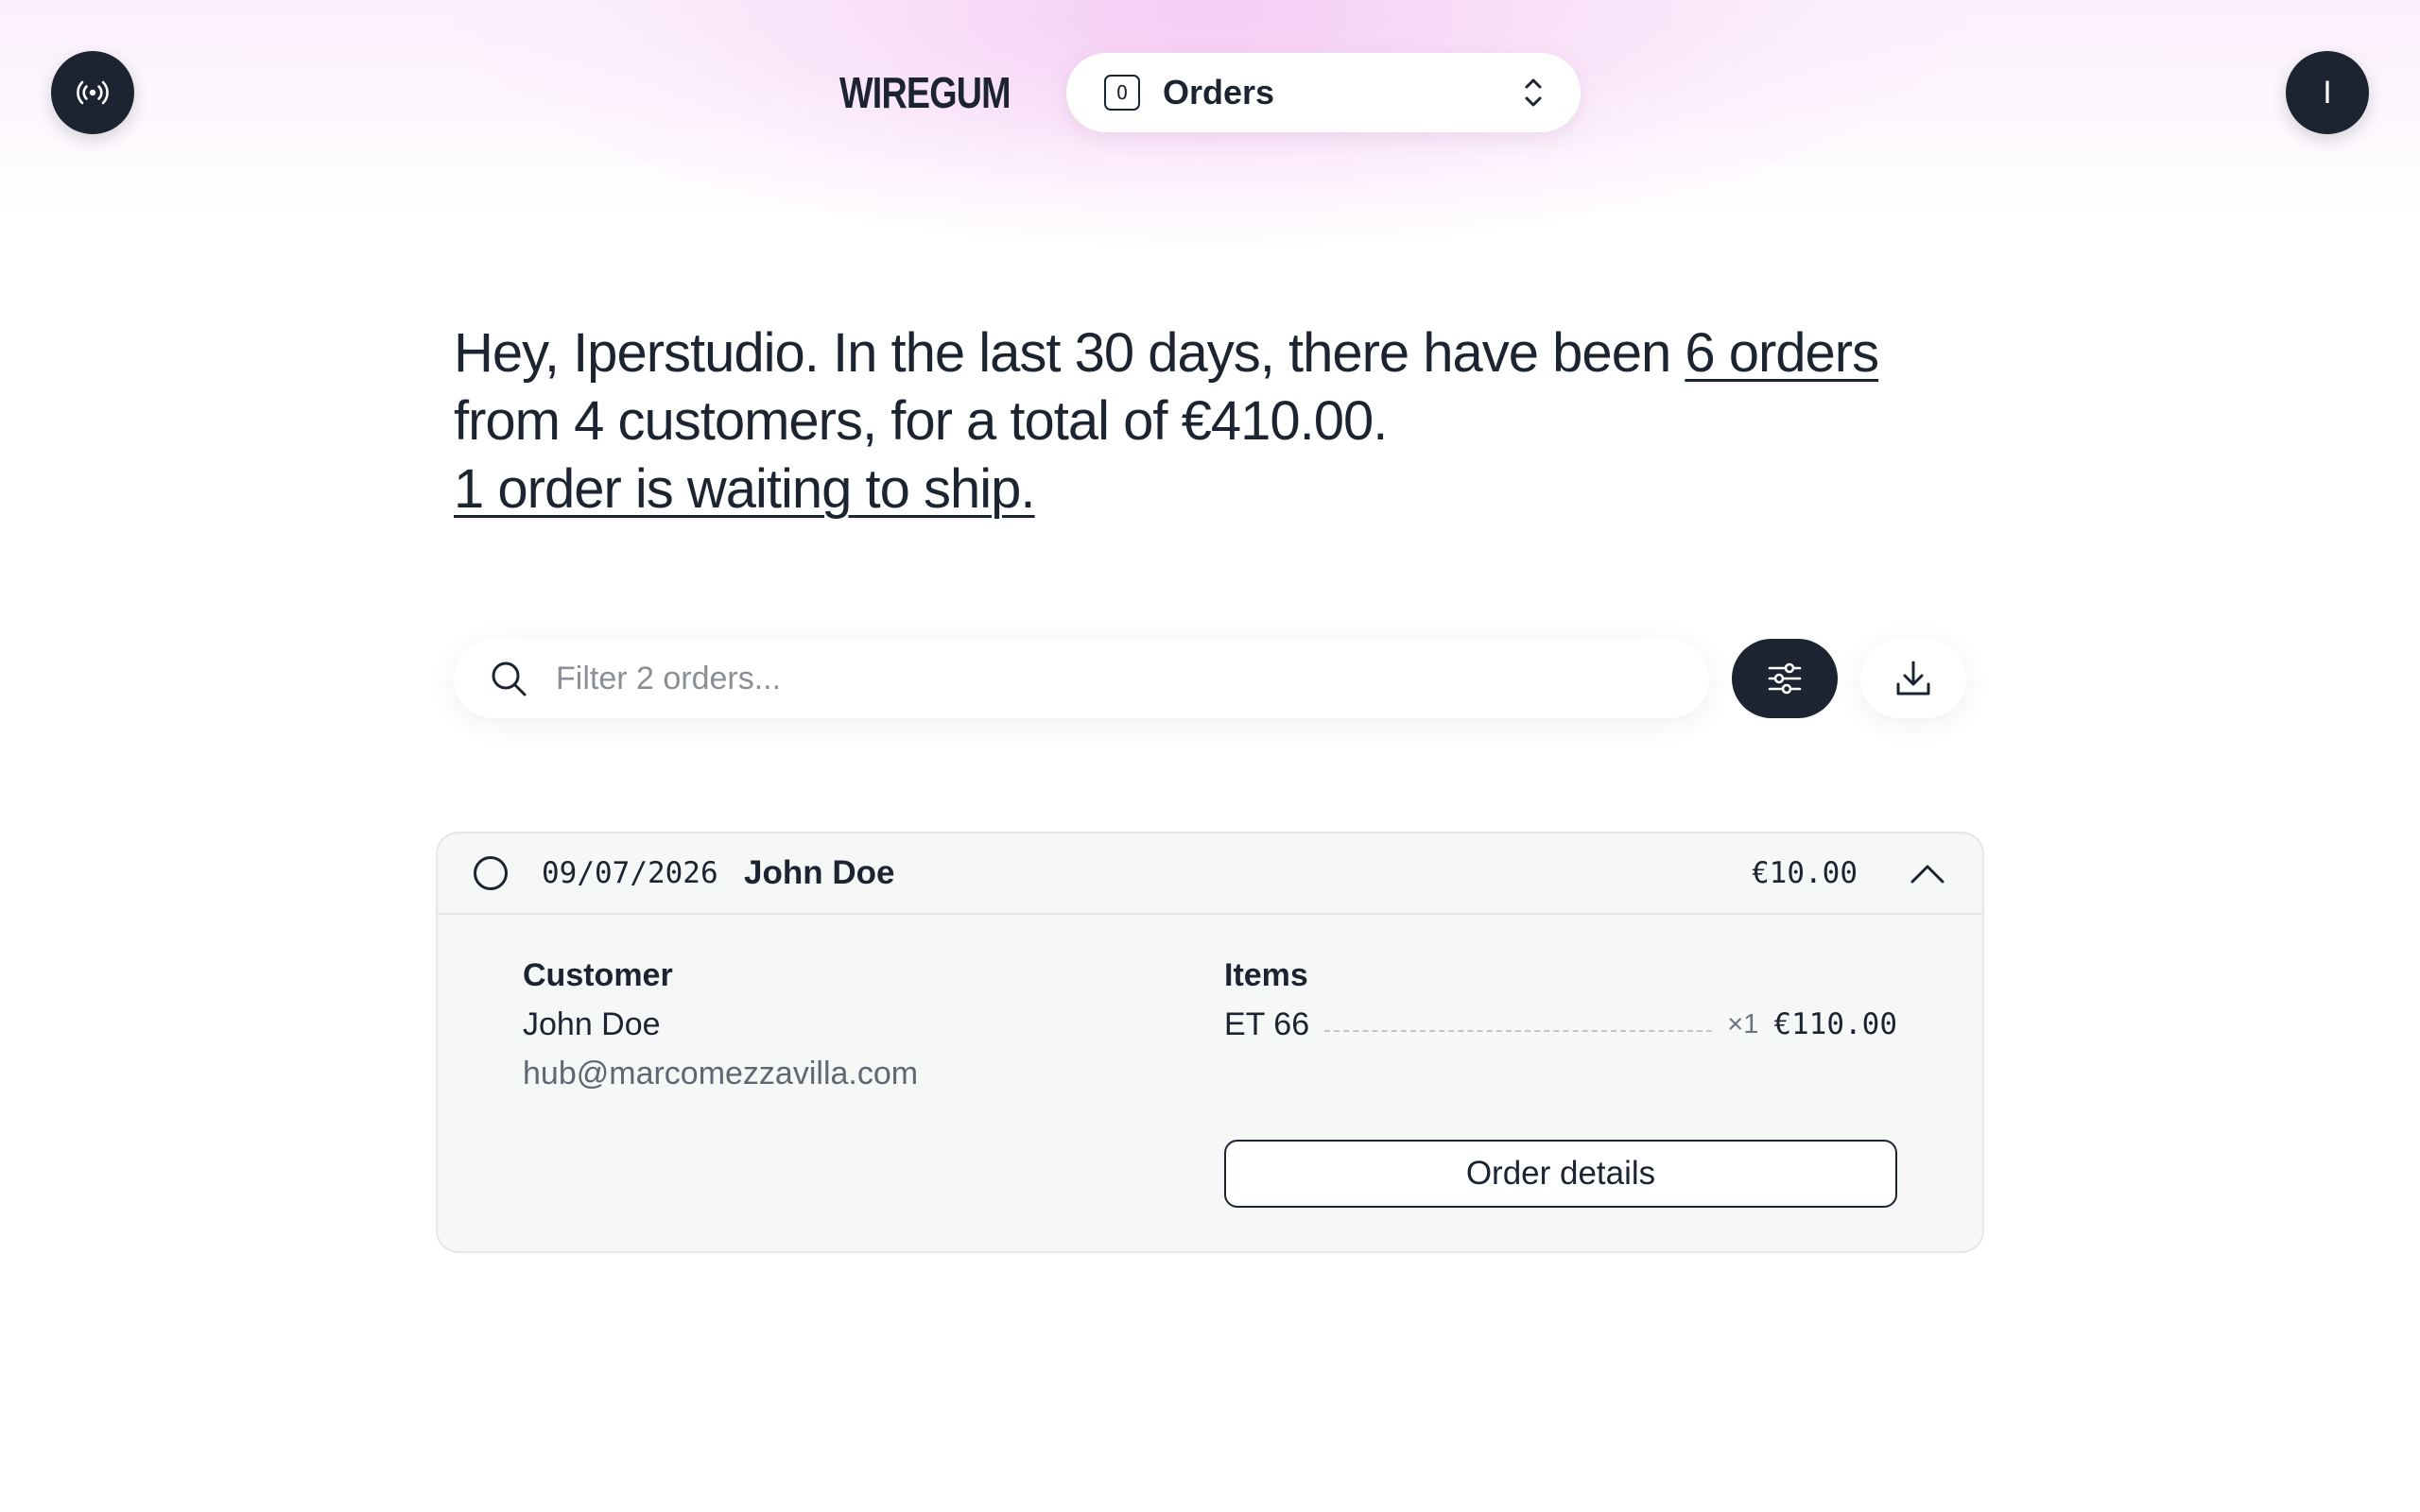  What do you see at coordinates (598, 975) in the screenshot?
I see `customer-section-title: Customer` at bounding box center [598, 975].